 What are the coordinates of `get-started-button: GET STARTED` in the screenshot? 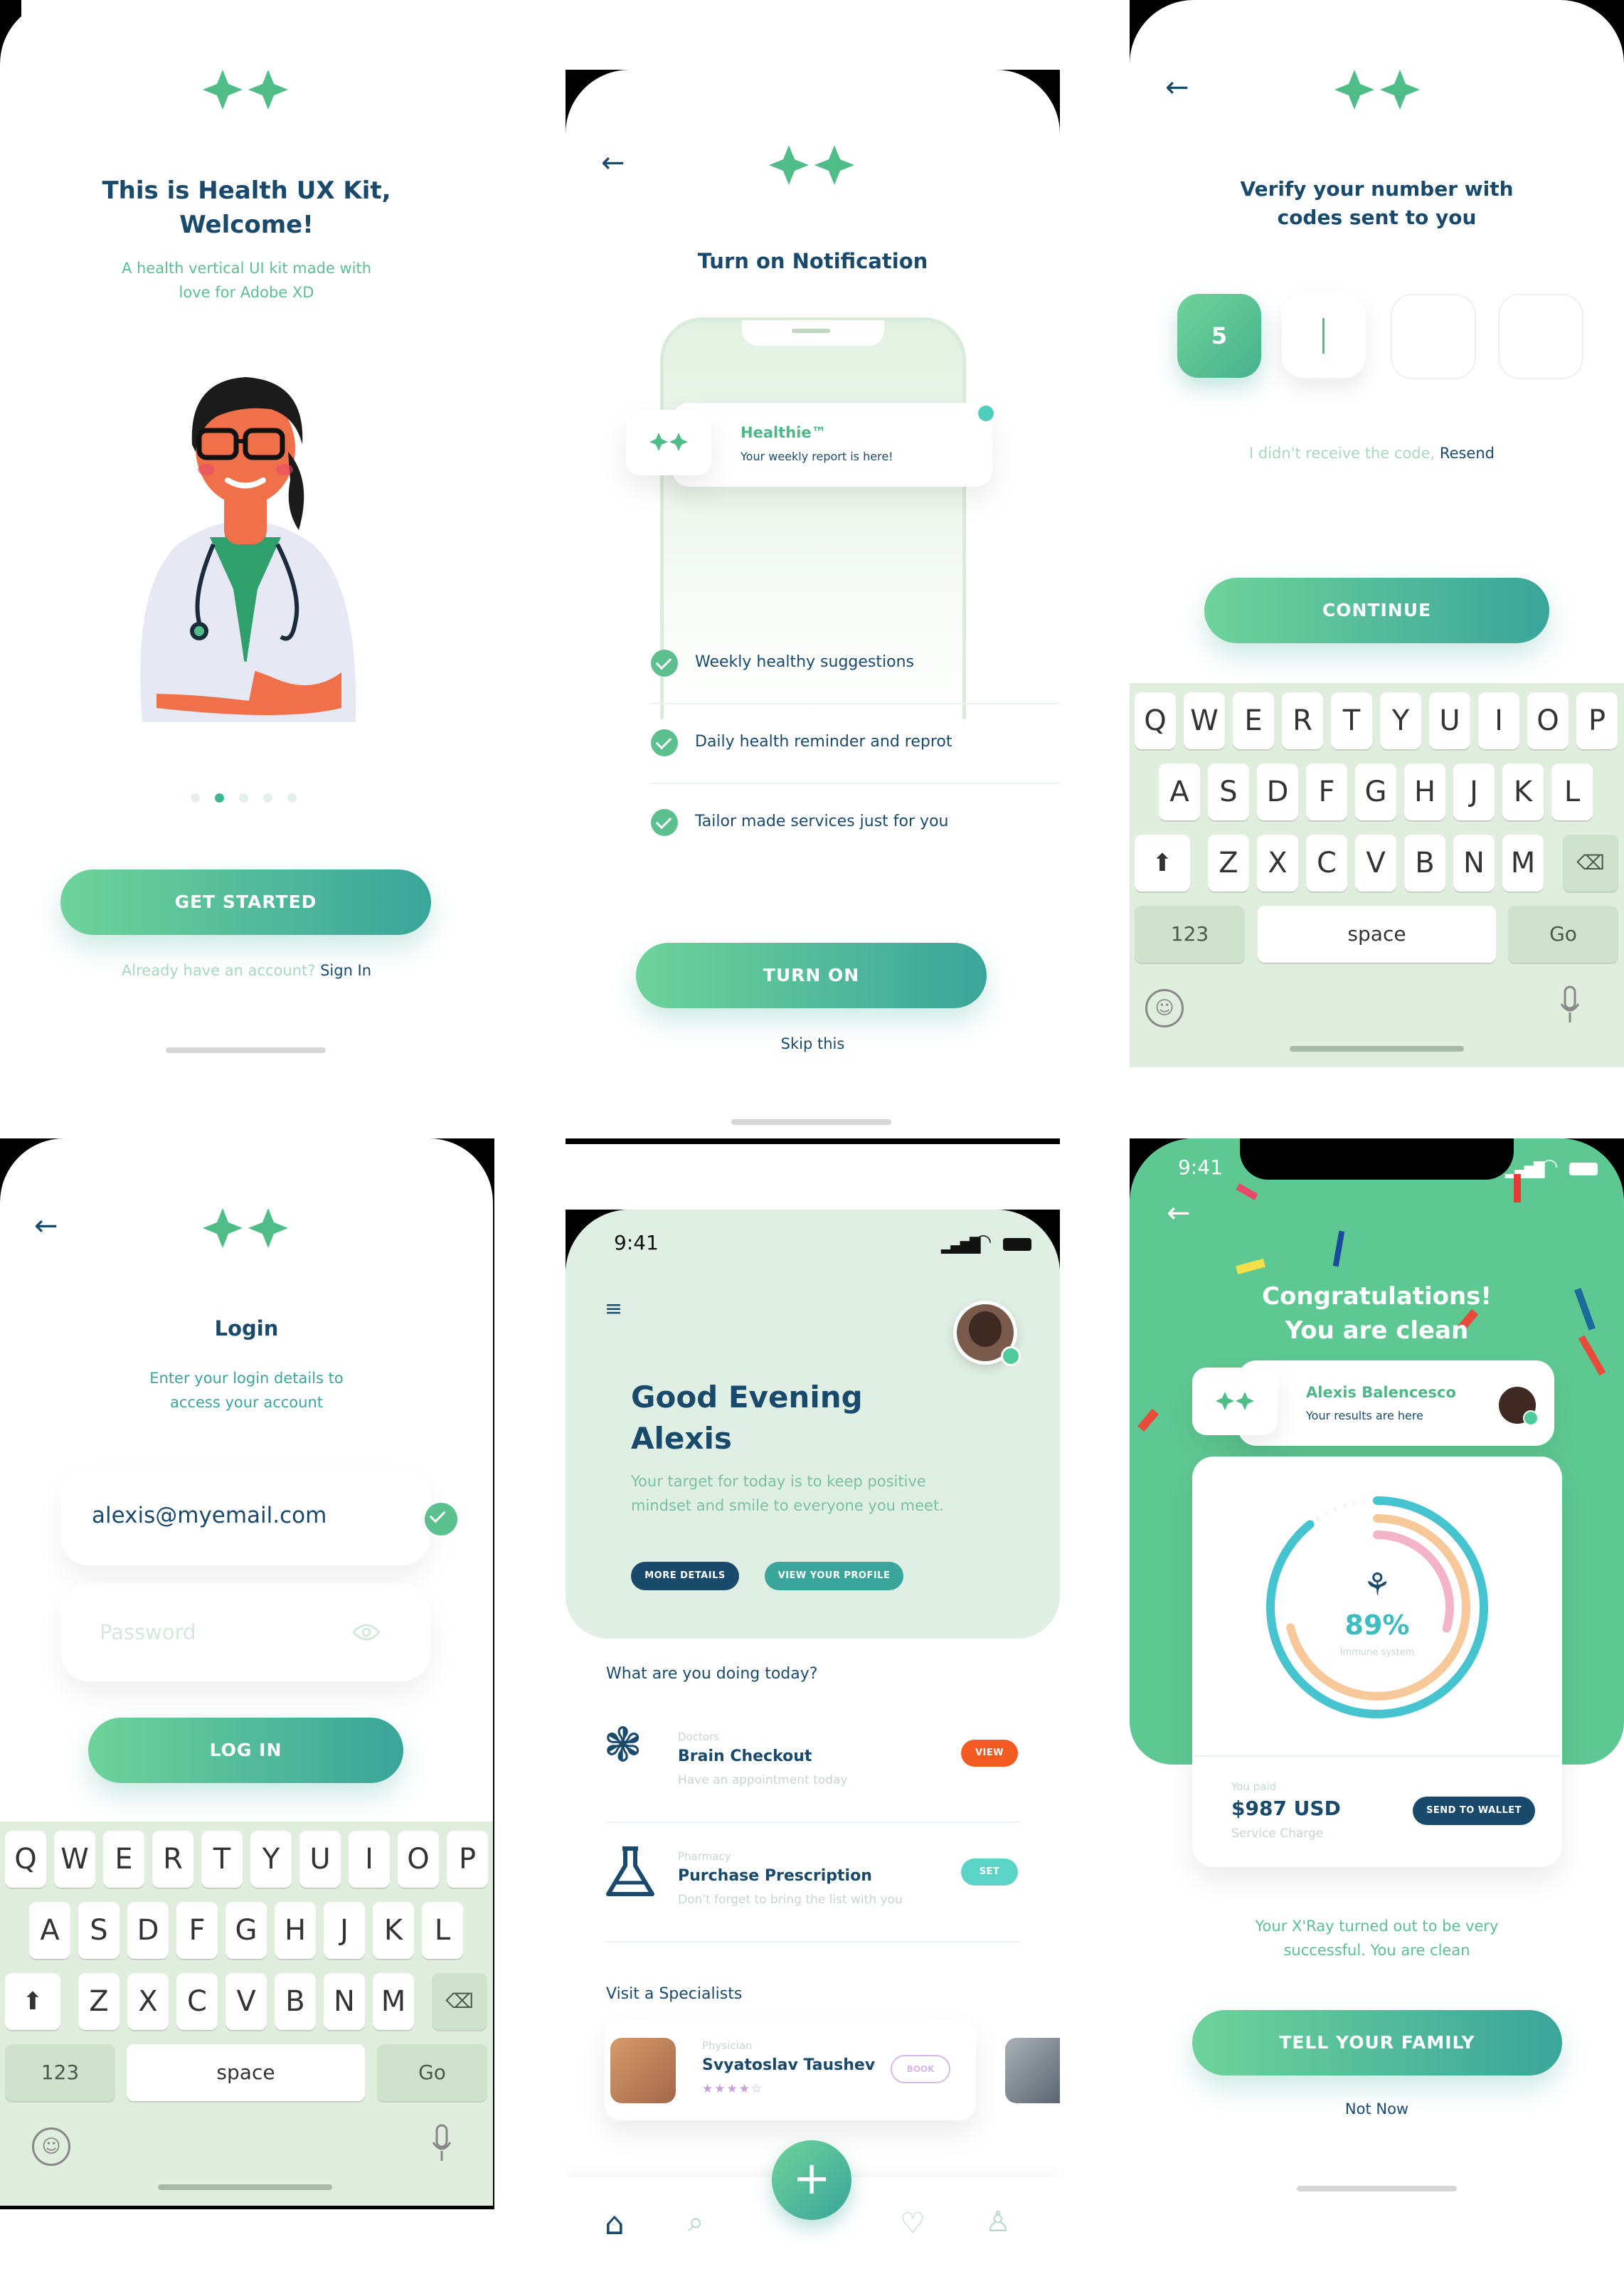 It's located at (245, 902).